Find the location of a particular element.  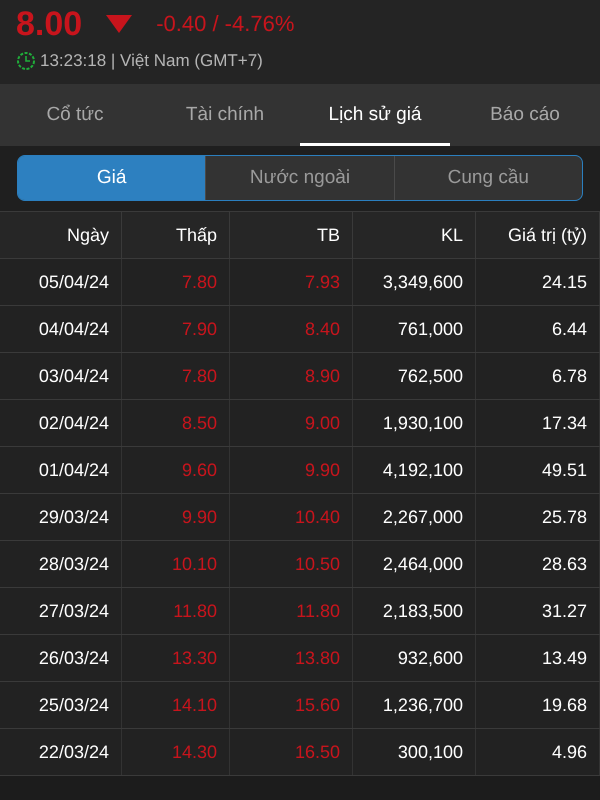

table-cell-text: 27/03/24 is located at coordinates (73, 611).